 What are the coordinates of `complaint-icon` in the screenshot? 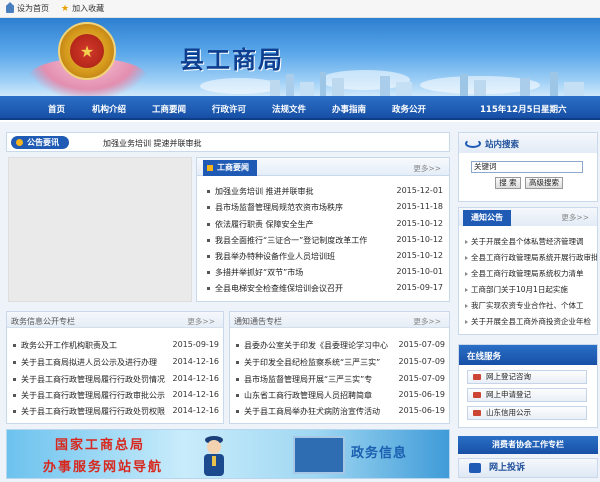 It's located at (475, 468).